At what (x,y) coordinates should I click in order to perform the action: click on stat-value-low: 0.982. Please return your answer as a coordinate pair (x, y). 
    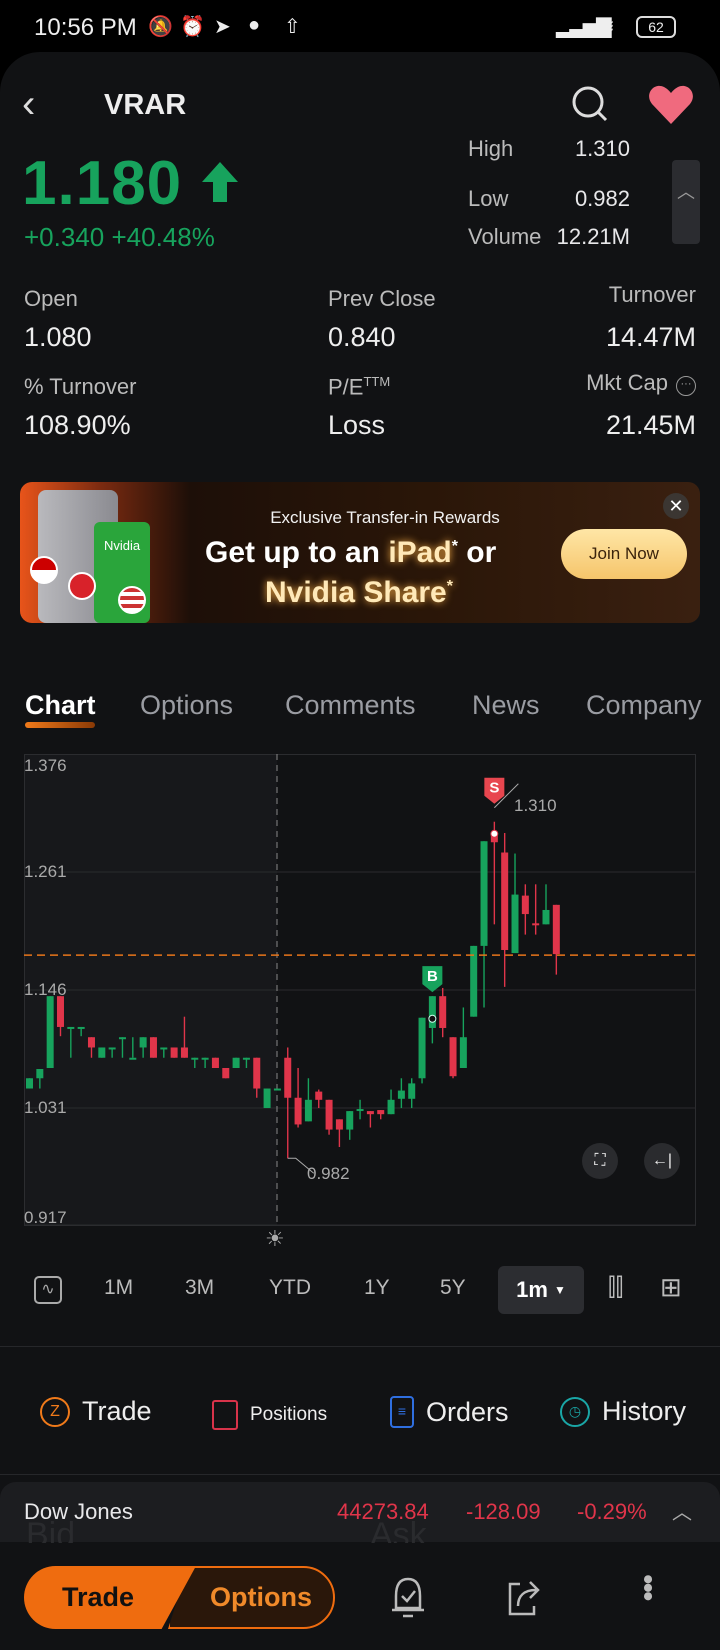
    Looking at the image, I should click on (602, 198).